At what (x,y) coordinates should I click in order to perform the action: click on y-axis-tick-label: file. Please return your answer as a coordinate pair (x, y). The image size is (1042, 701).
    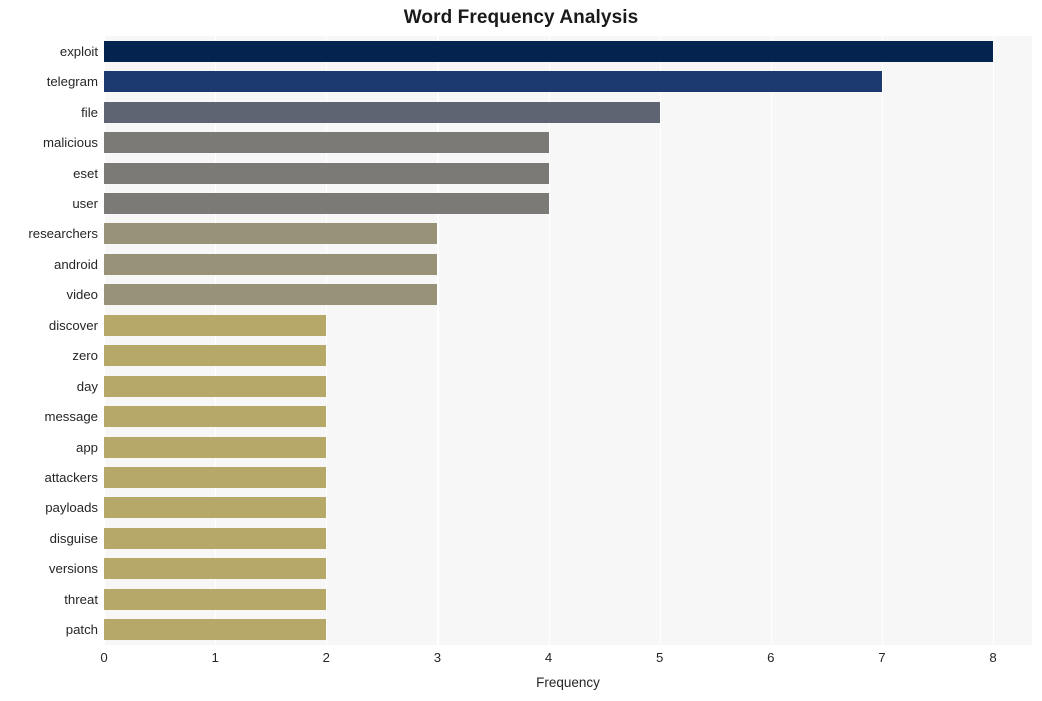
    Looking at the image, I should click on (89, 112).